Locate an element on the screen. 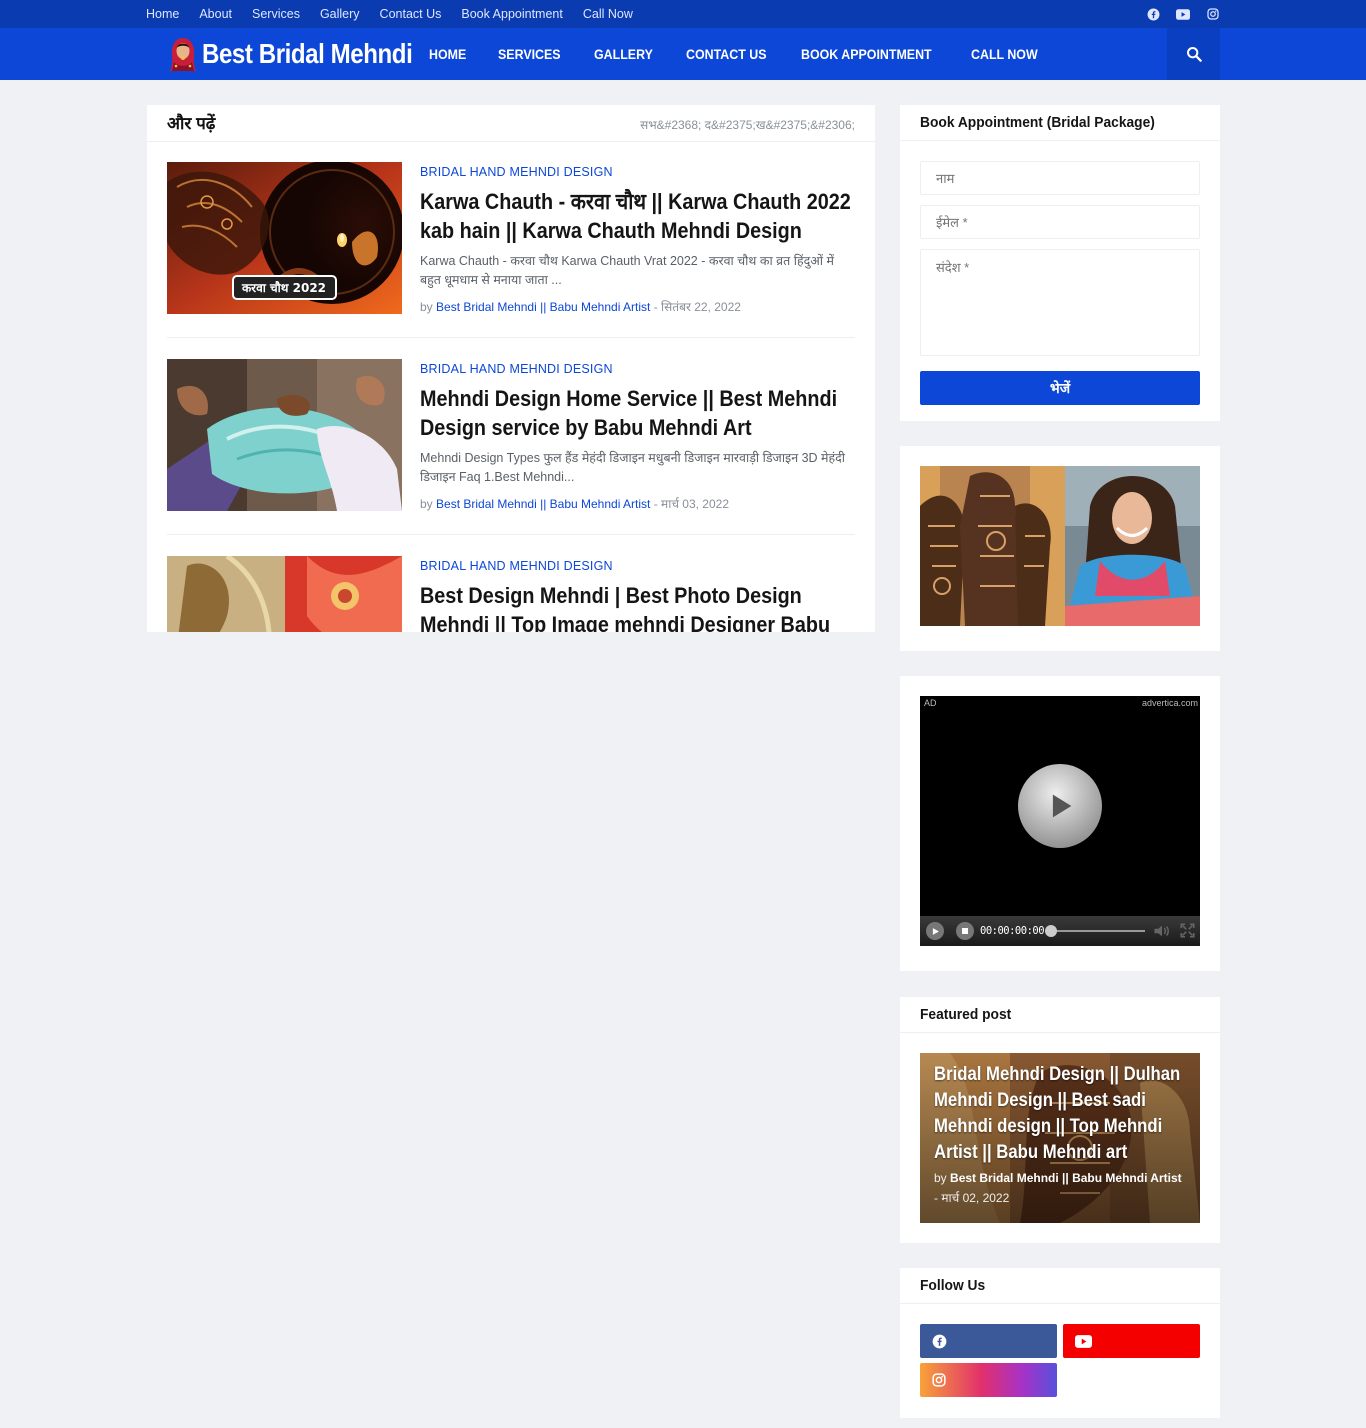 Image resolution: width=1366 pixels, height=1428 pixels. site-logo: Best Bridal Mehndi is located at coordinates (307, 54).